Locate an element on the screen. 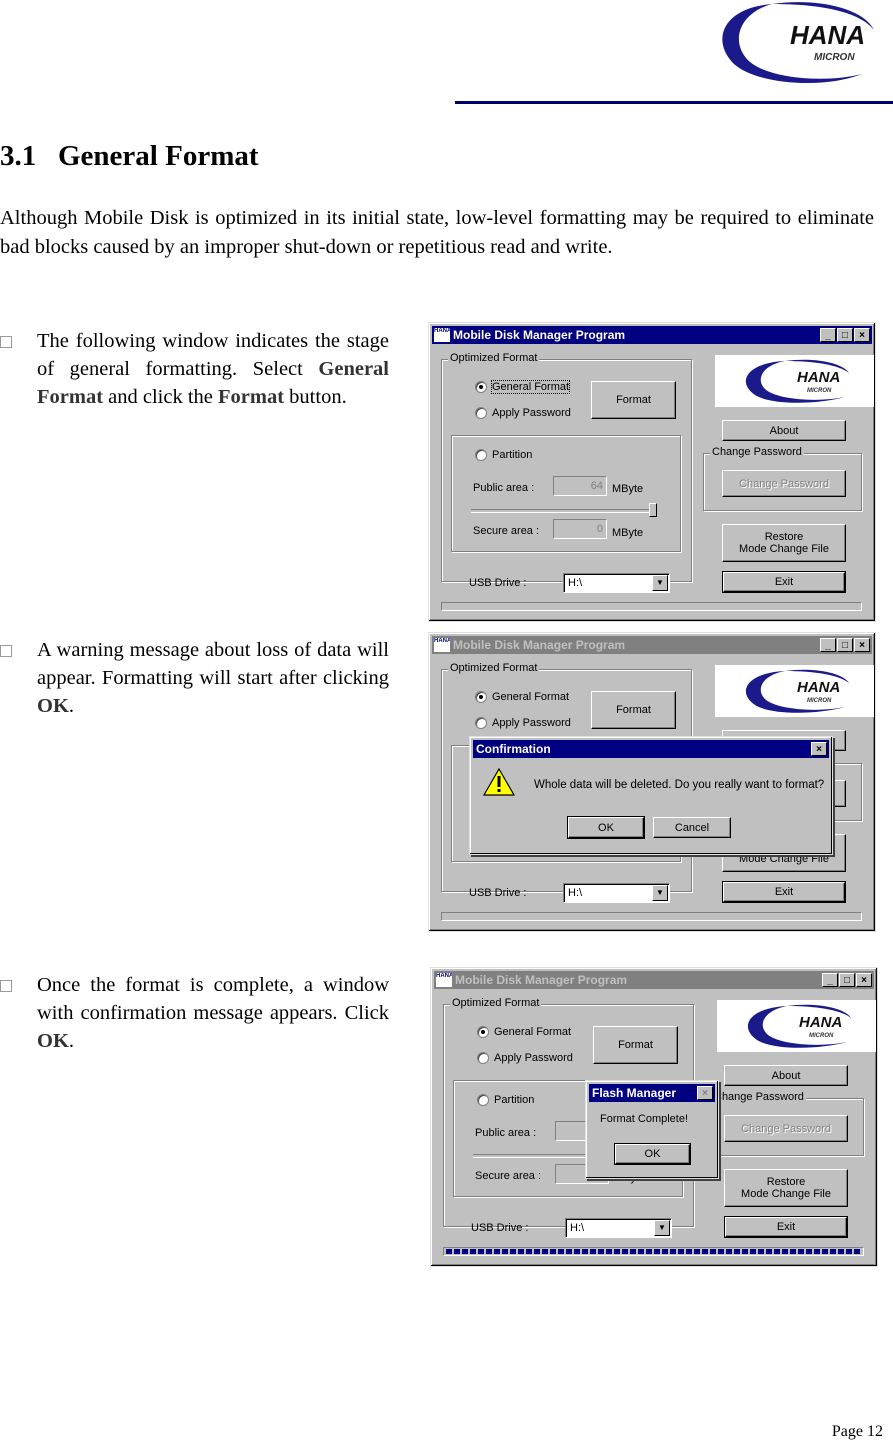  step-text: . is located at coordinates (71, 1041).